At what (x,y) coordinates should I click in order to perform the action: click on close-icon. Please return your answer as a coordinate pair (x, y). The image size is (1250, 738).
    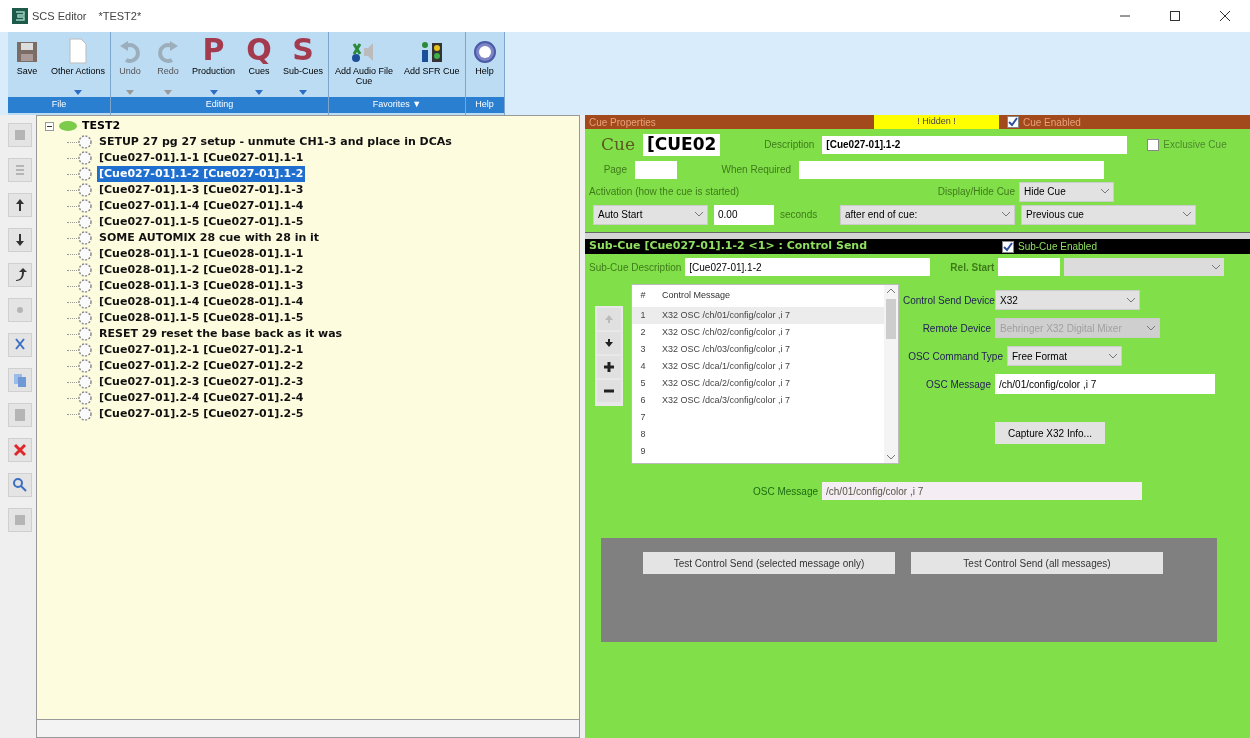
    Looking at the image, I should click on (1225, 16).